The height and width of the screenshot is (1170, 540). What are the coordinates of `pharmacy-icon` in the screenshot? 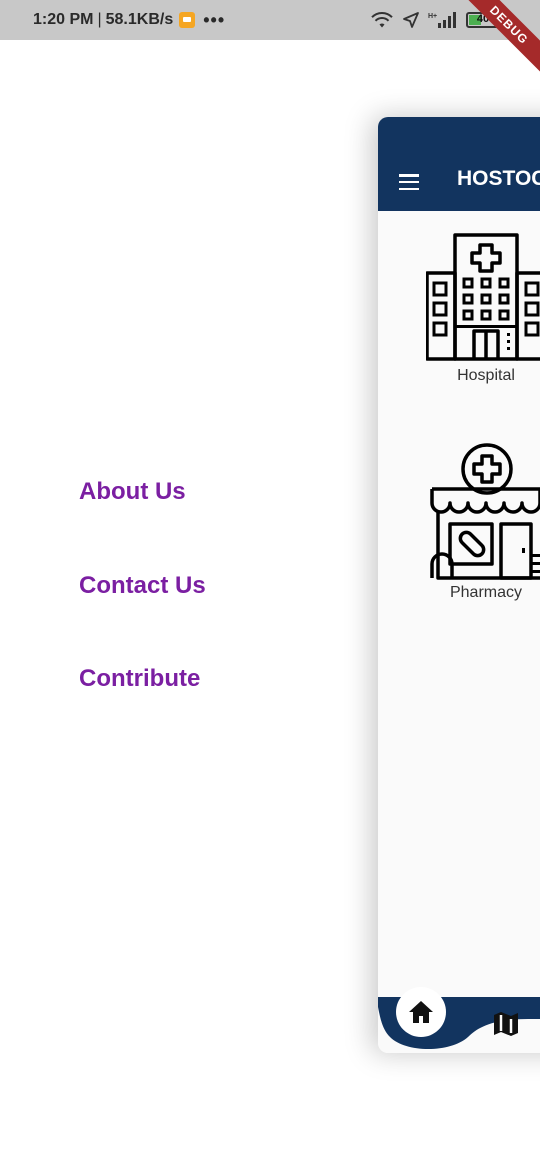 It's located at (485, 511).